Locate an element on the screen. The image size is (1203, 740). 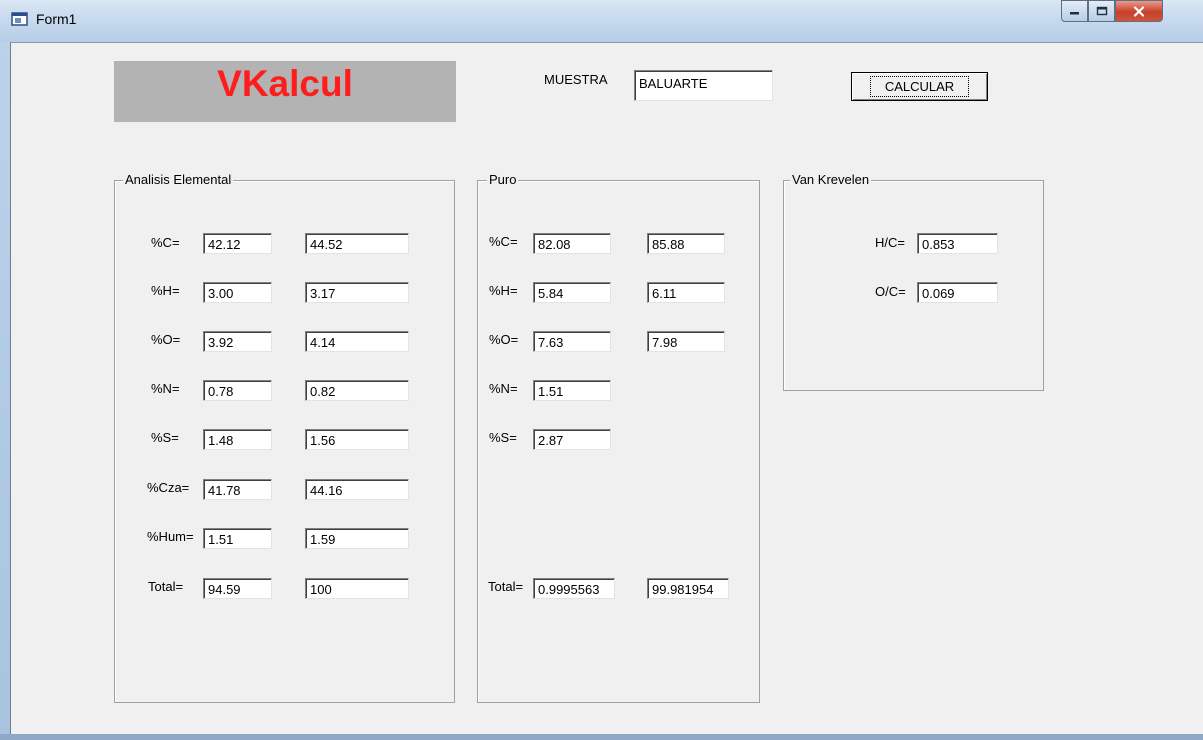
puro-n-input-1: 1.51 is located at coordinates (572, 390).